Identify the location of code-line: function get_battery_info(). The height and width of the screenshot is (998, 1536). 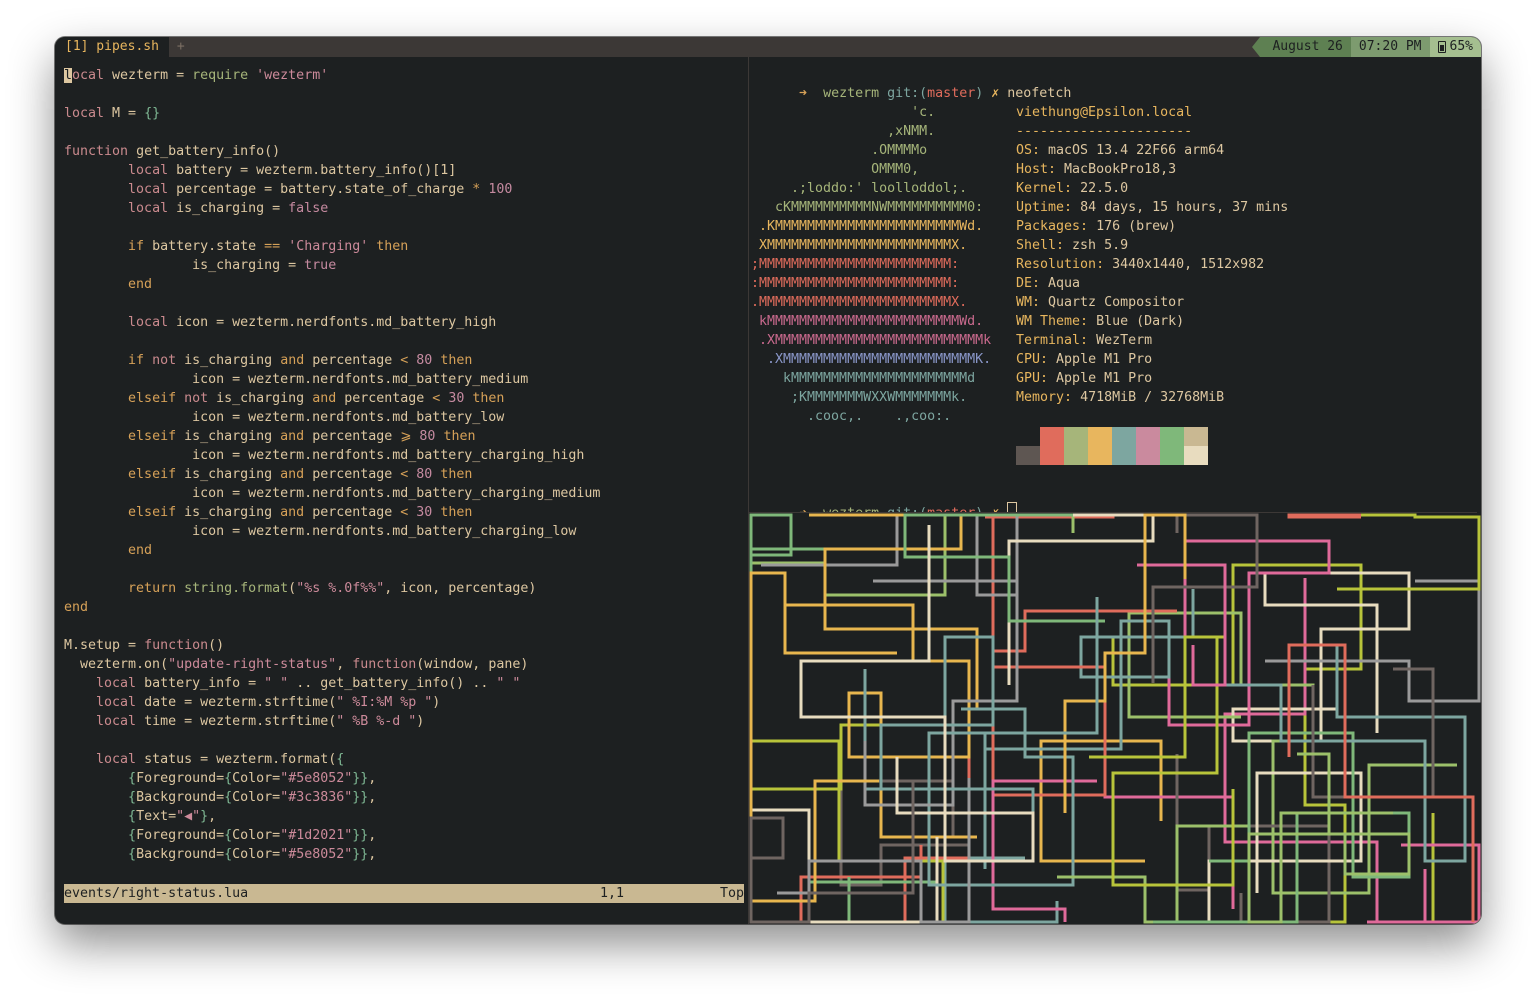
(332, 151).